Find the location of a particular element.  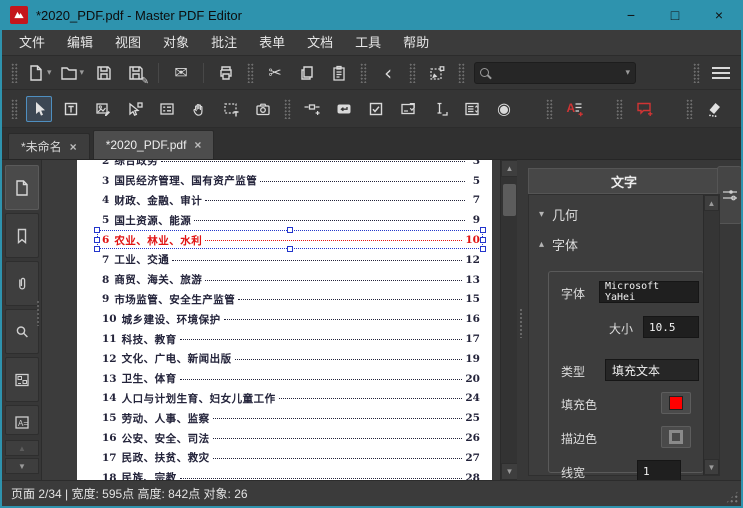

scrollbar-thumb is located at coordinates (509, 200).